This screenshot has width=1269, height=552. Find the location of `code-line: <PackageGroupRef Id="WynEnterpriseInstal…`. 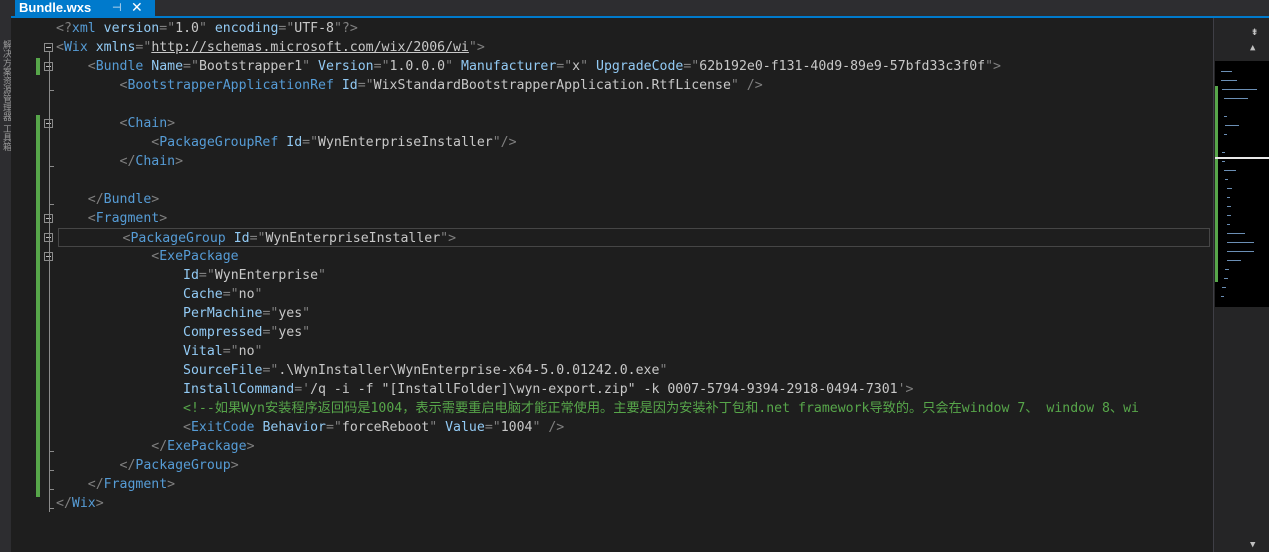

code-line: <PackageGroupRef Id="WynEnterpriseInstal… is located at coordinates (286, 142).